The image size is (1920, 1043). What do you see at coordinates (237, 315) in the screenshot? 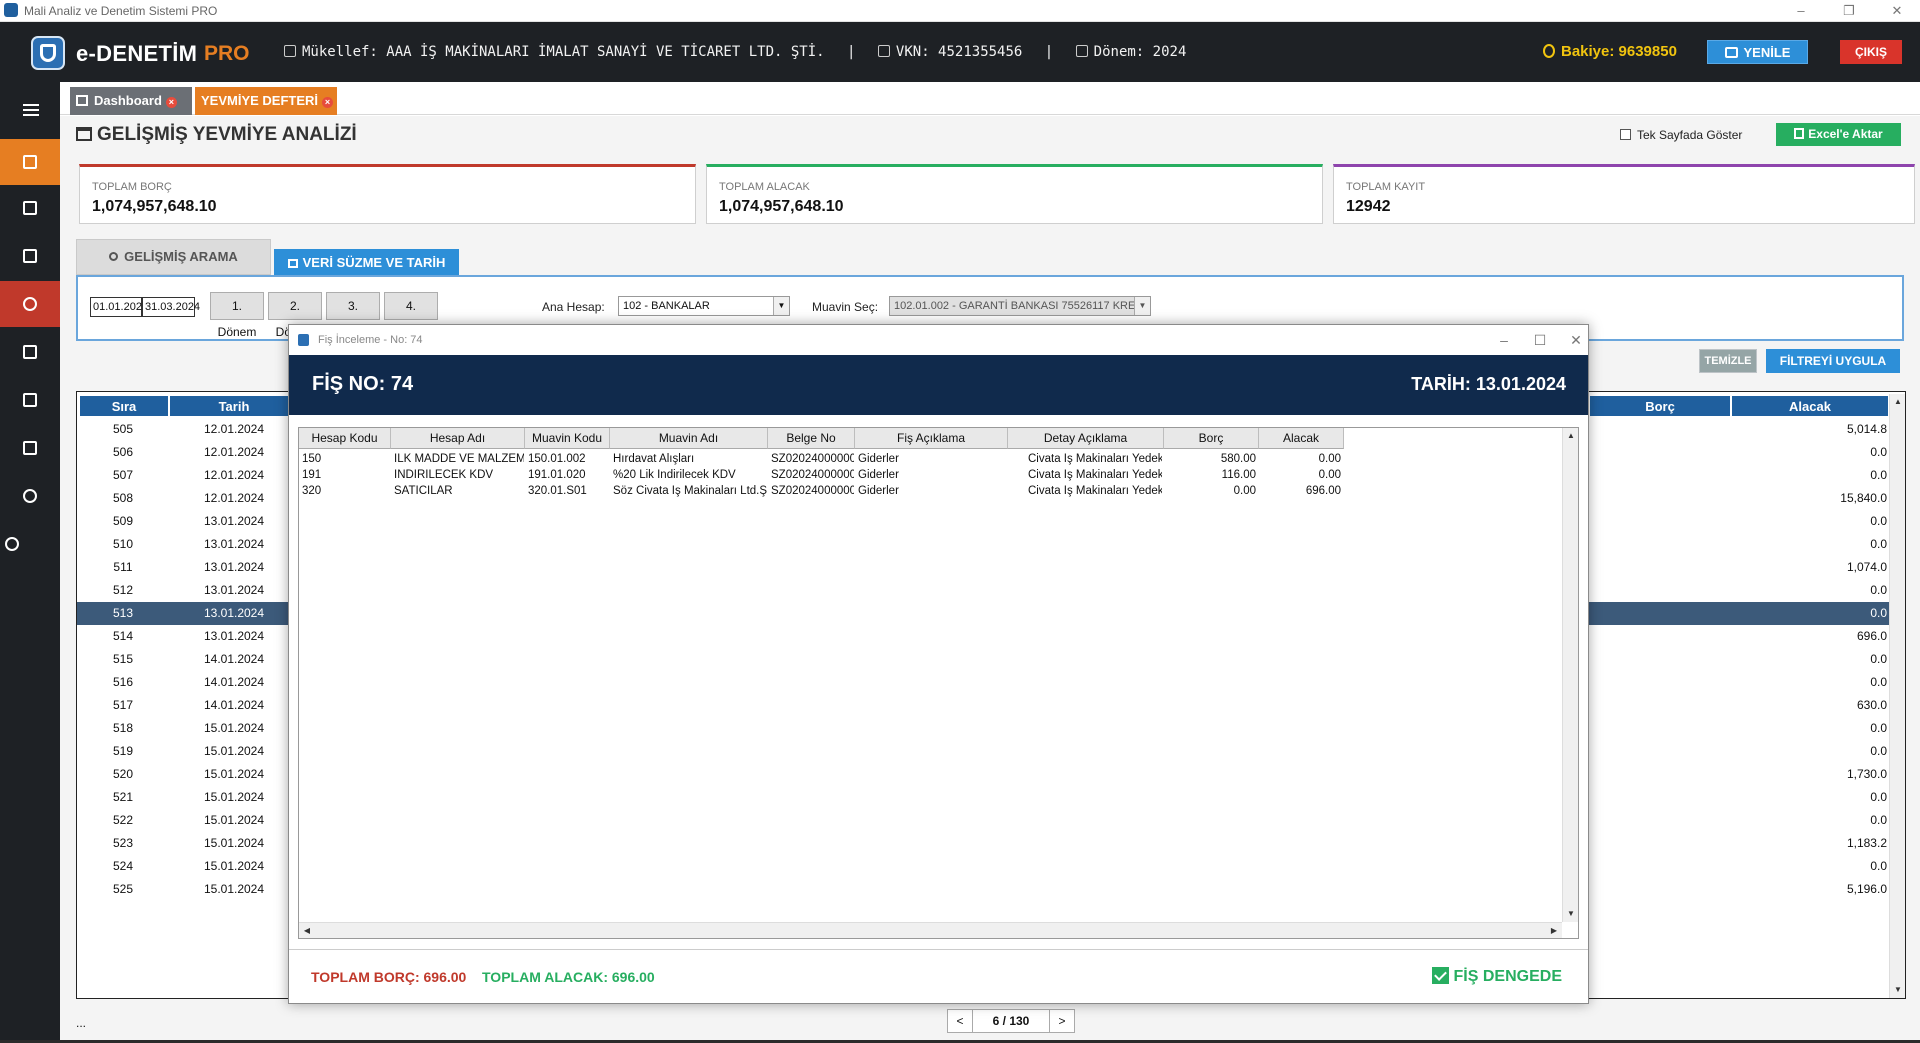
I see `period-1-button: 1. Dönem` at bounding box center [237, 315].